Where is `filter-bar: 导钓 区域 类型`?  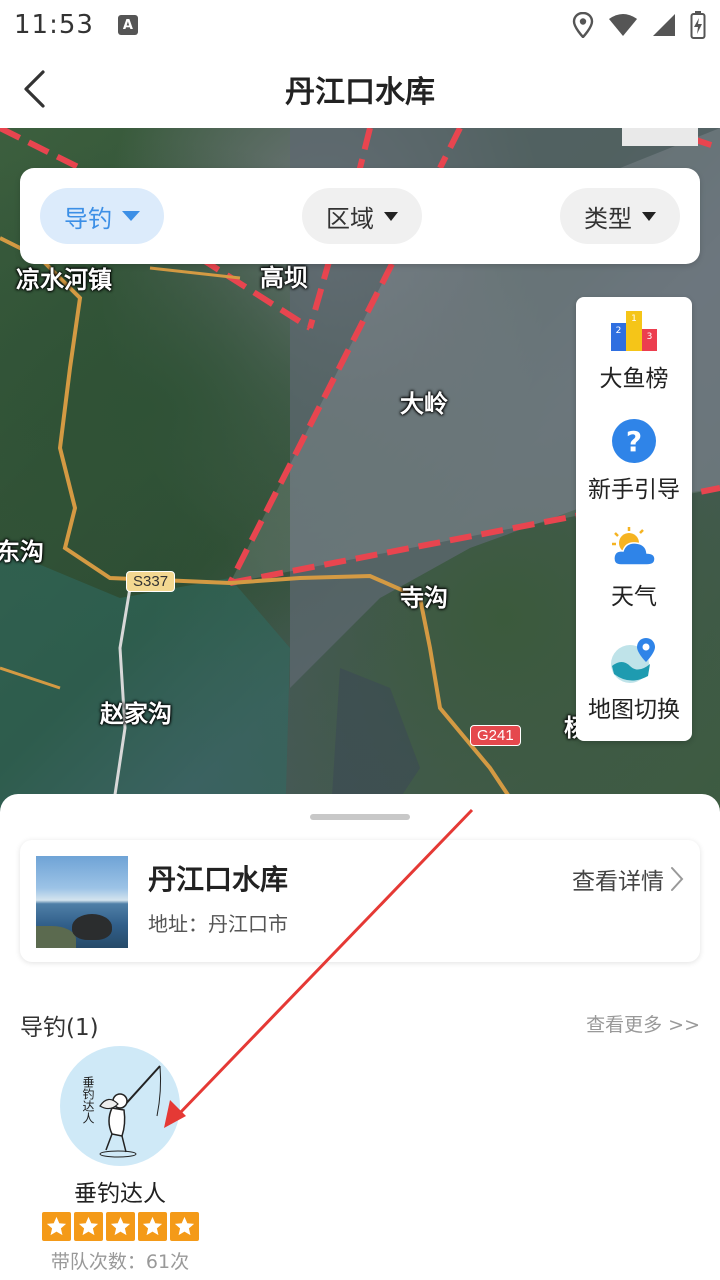 filter-bar: 导钓 区域 类型 is located at coordinates (360, 216).